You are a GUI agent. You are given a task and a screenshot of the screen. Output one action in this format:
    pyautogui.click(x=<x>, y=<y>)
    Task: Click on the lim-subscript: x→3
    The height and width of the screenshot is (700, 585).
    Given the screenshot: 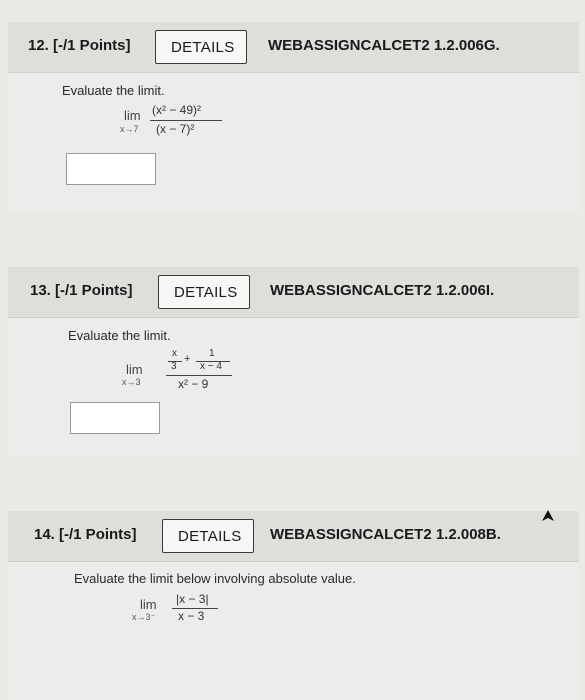 What is the action you would take?
    pyautogui.click(x=131, y=382)
    